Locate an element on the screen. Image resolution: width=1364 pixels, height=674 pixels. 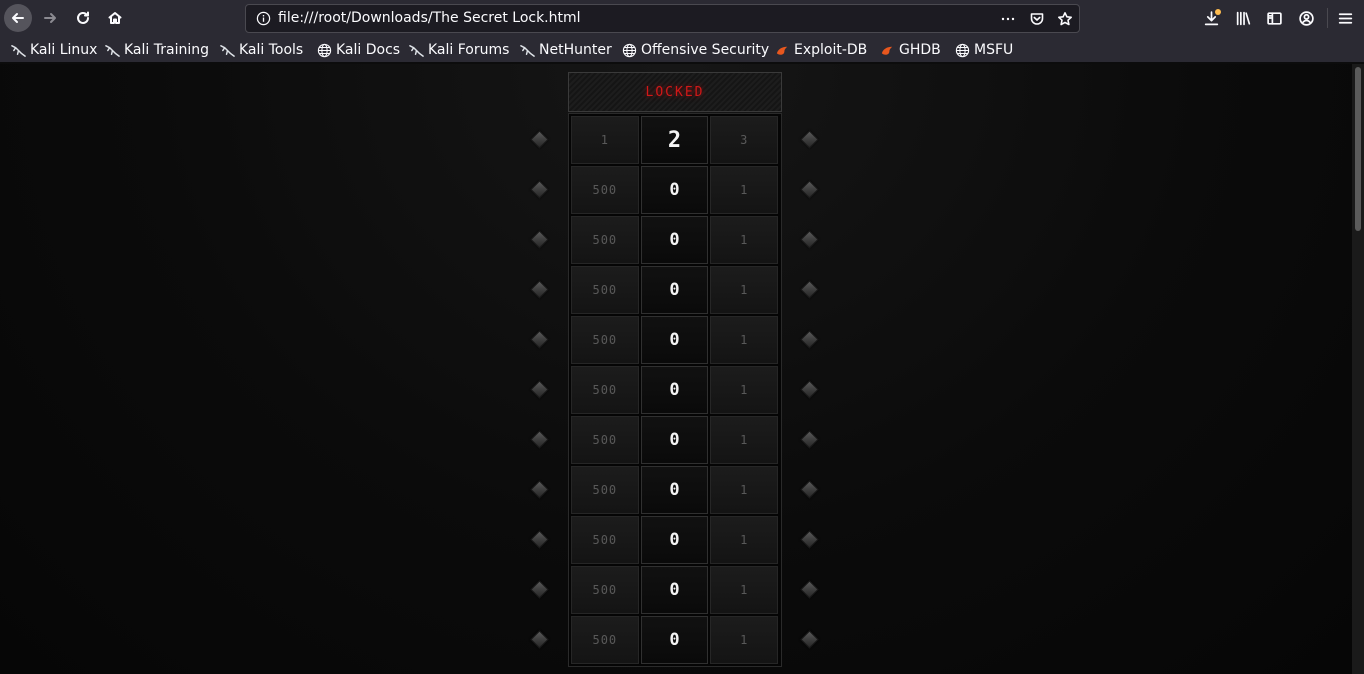
back-button is located at coordinates (18, 18).